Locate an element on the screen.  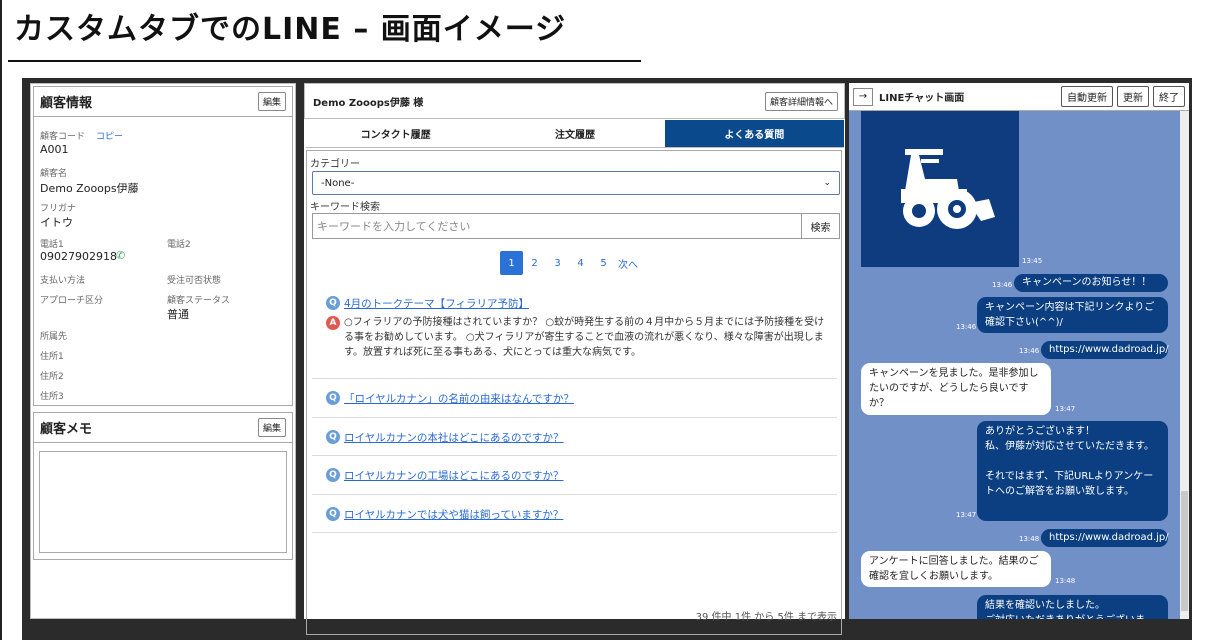
order-status-label: 受注可否状態 is located at coordinates (194, 281).